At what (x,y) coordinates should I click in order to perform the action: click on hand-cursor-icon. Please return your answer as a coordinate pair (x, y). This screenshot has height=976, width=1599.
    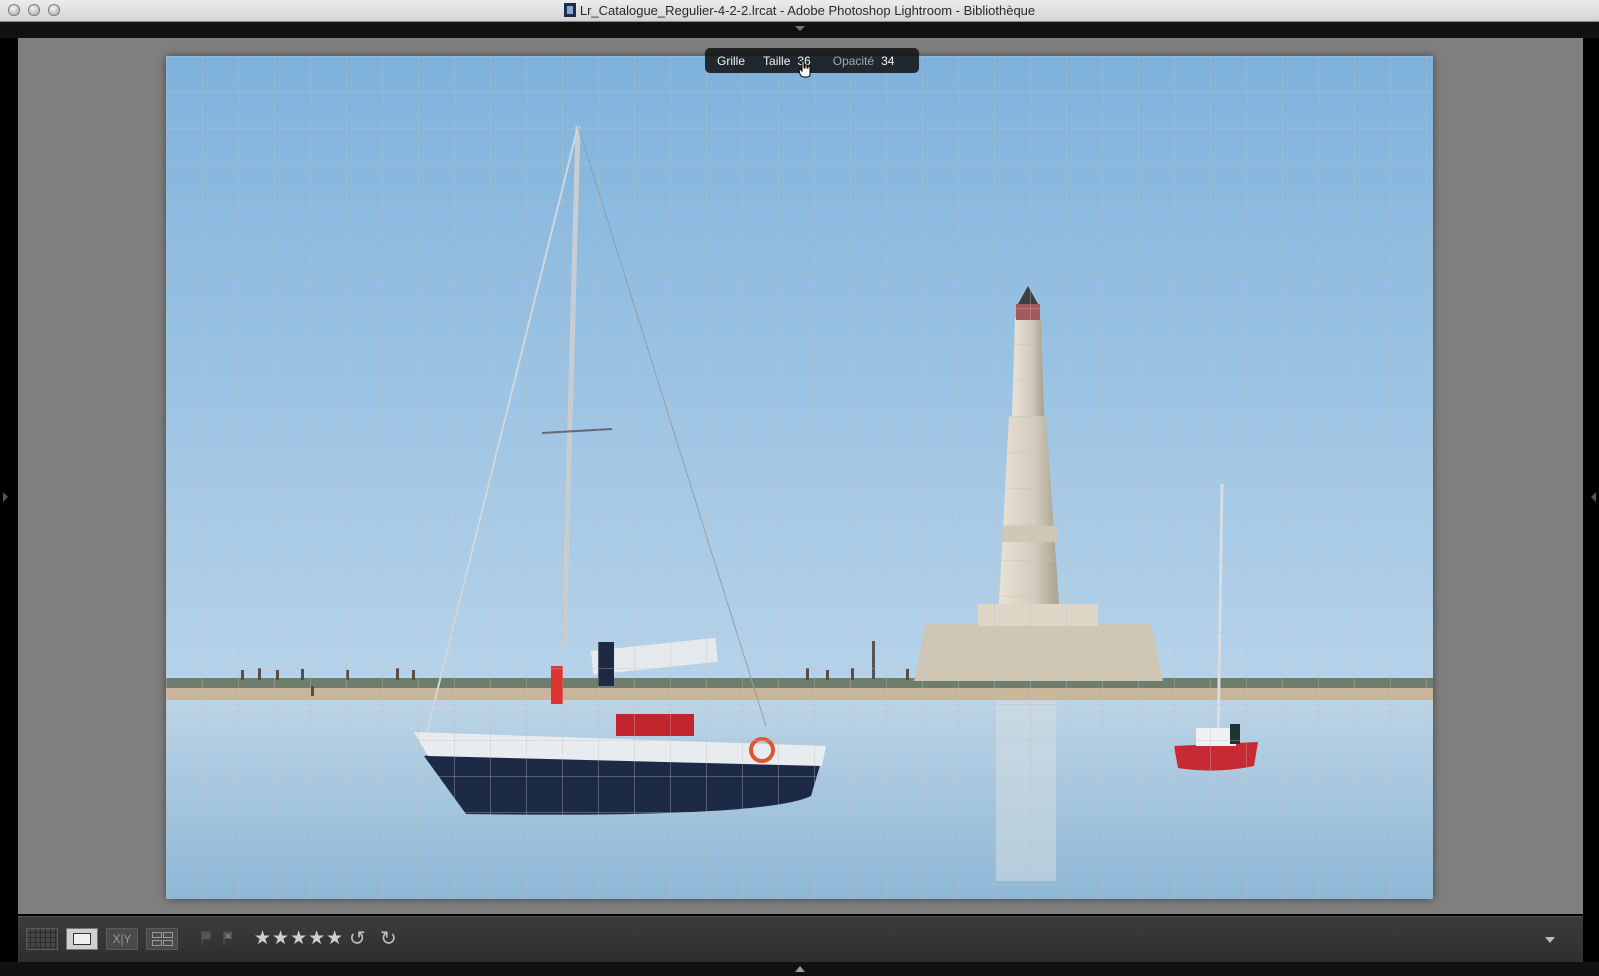
    Looking at the image, I should click on (804, 69).